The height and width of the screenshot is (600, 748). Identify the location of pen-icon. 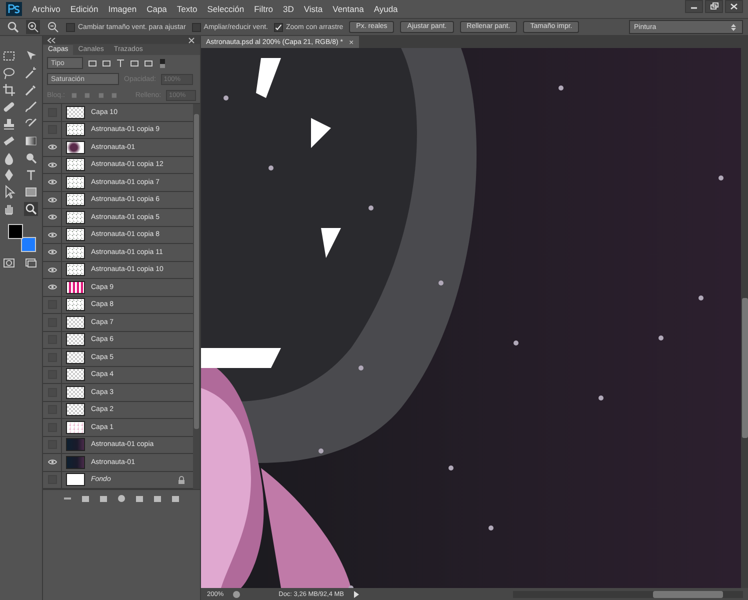
(9, 175).